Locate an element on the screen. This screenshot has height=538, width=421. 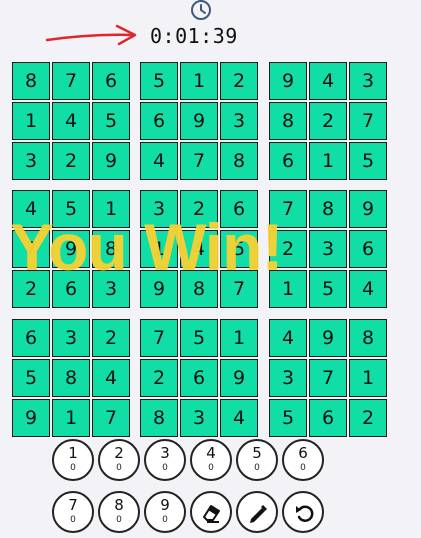
pencil-button is located at coordinates (257, 512).